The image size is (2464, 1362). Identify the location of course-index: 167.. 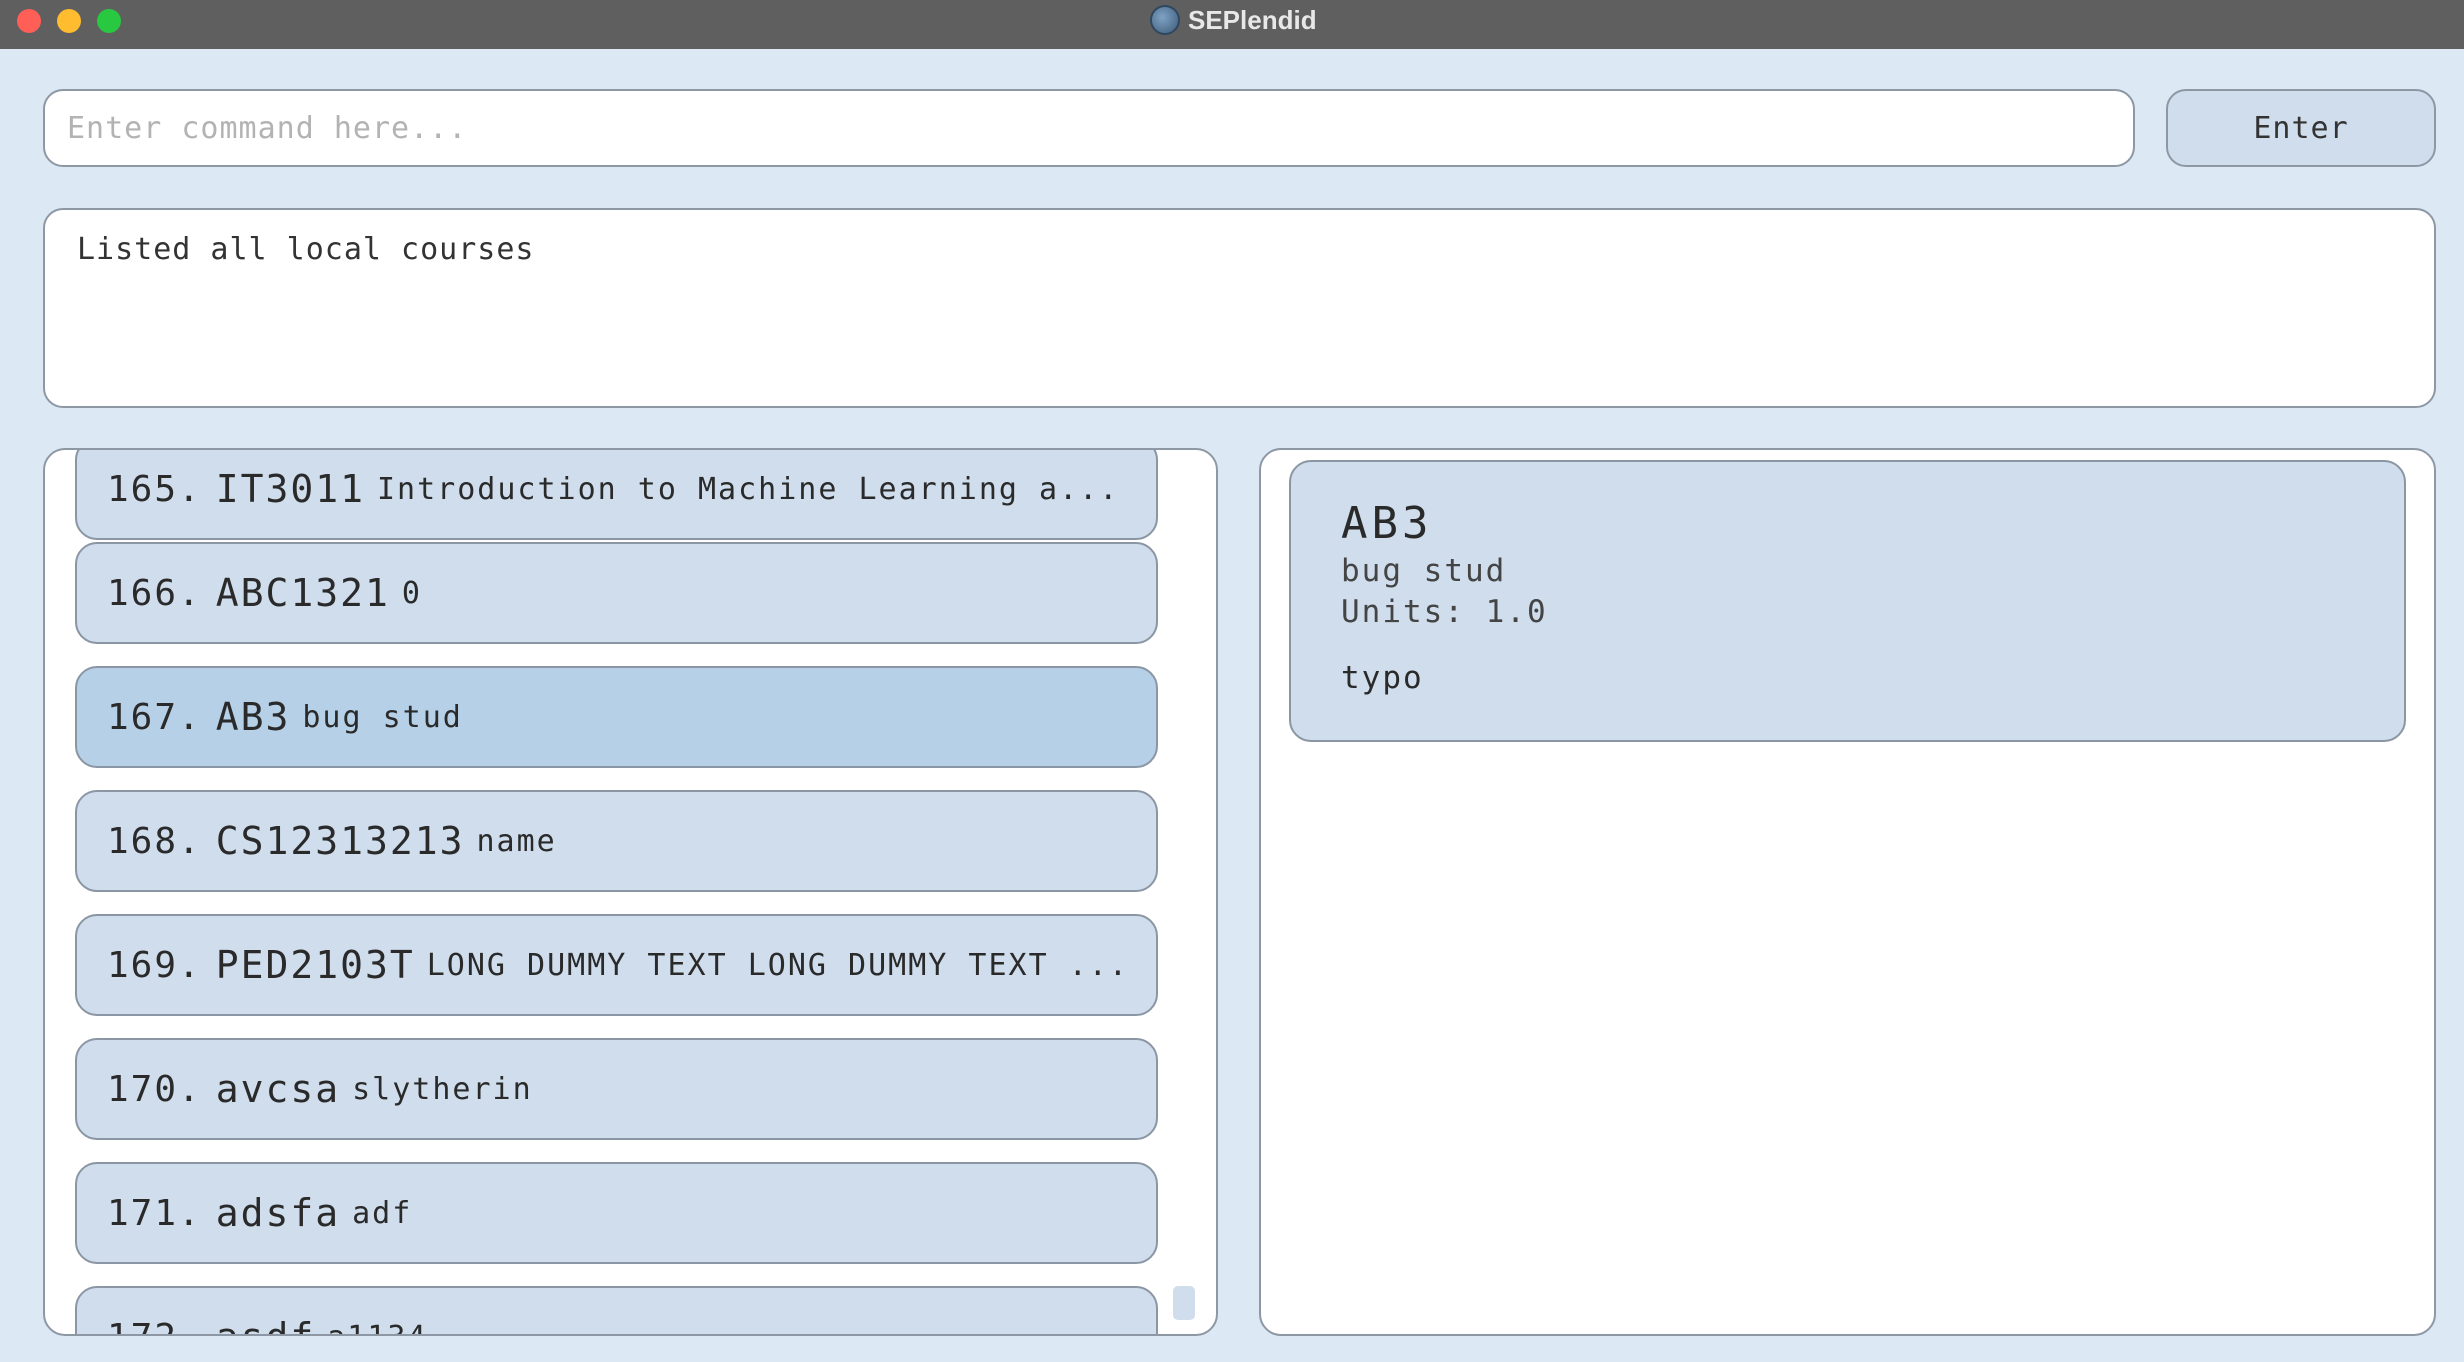
(154, 717).